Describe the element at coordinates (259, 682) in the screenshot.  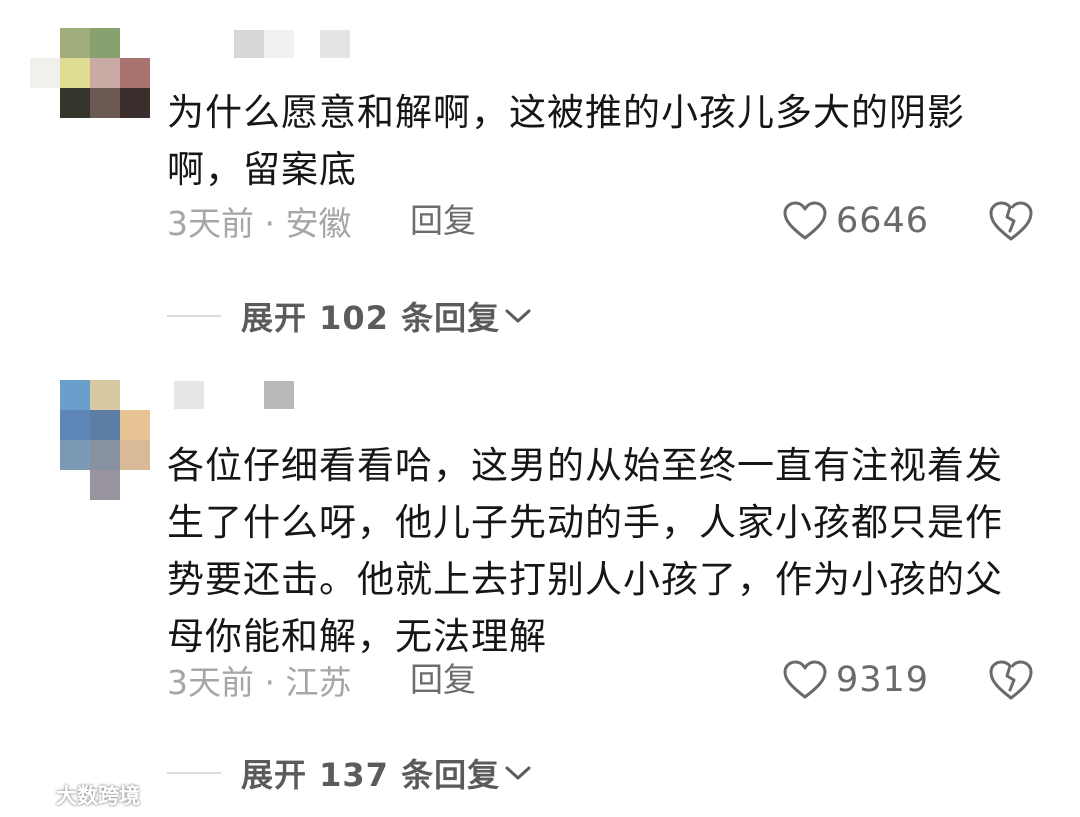
I see `comment-meta: 3天前 · 江苏` at that location.